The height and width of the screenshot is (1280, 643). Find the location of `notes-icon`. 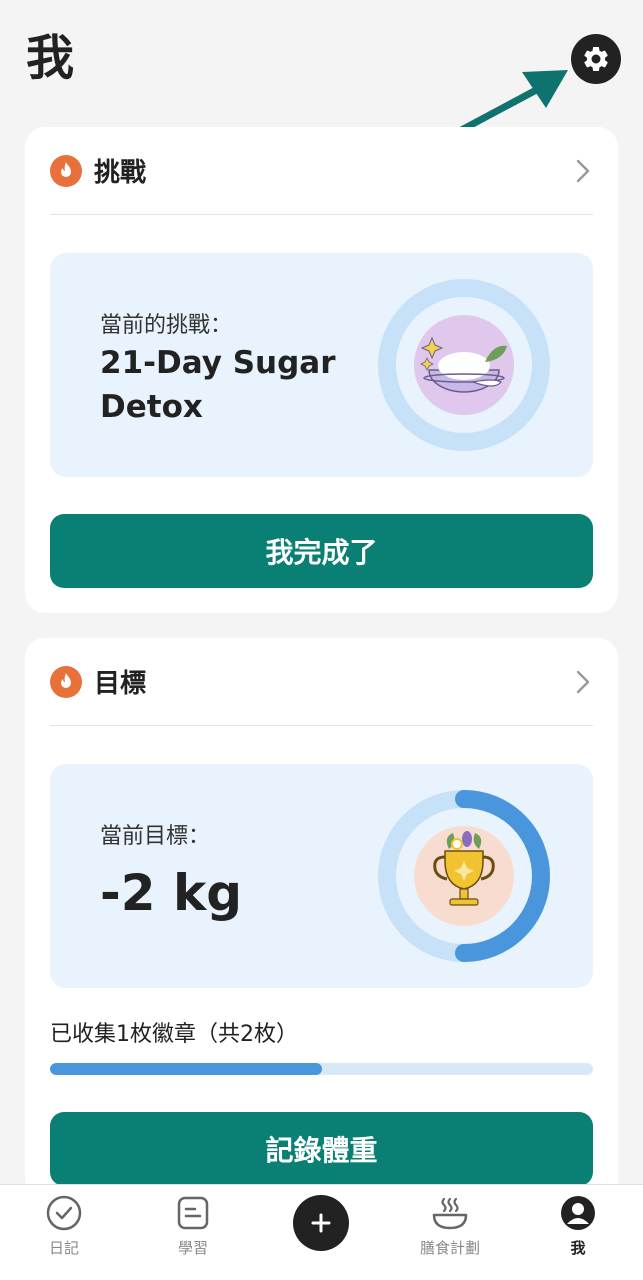

notes-icon is located at coordinates (193, 1213).